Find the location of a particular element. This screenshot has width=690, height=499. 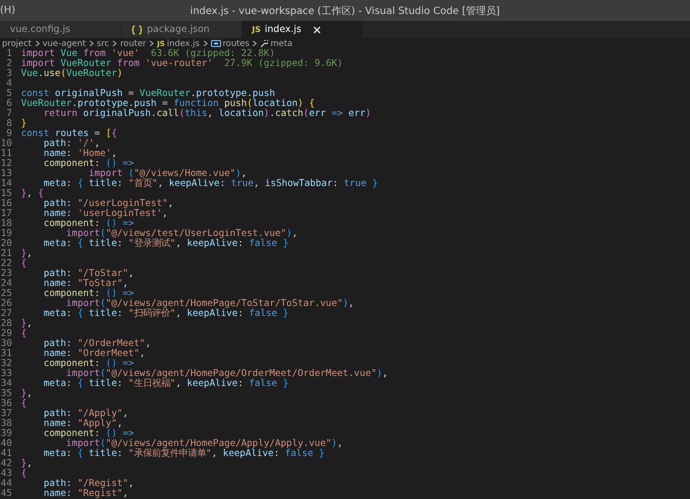

breadcrumb-item: src is located at coordinates (103, 43).